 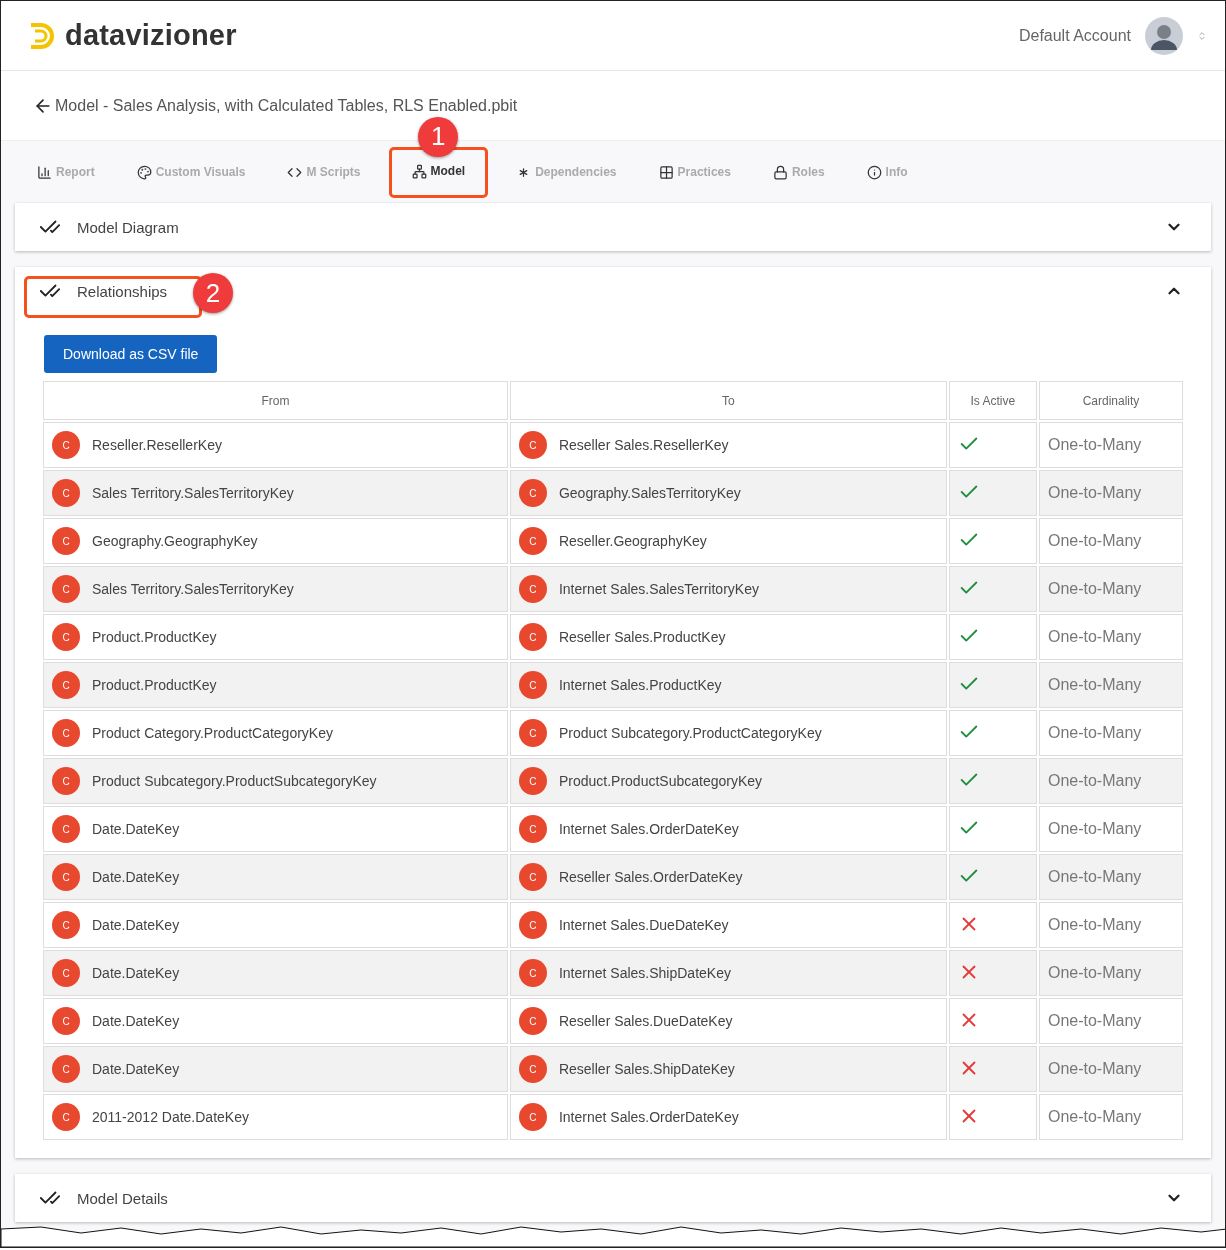 What do you see at coordinates (175, 541) in the screenshot?
I see `column-name: Geography.GeographyKey` at bounding box center [175, 541].